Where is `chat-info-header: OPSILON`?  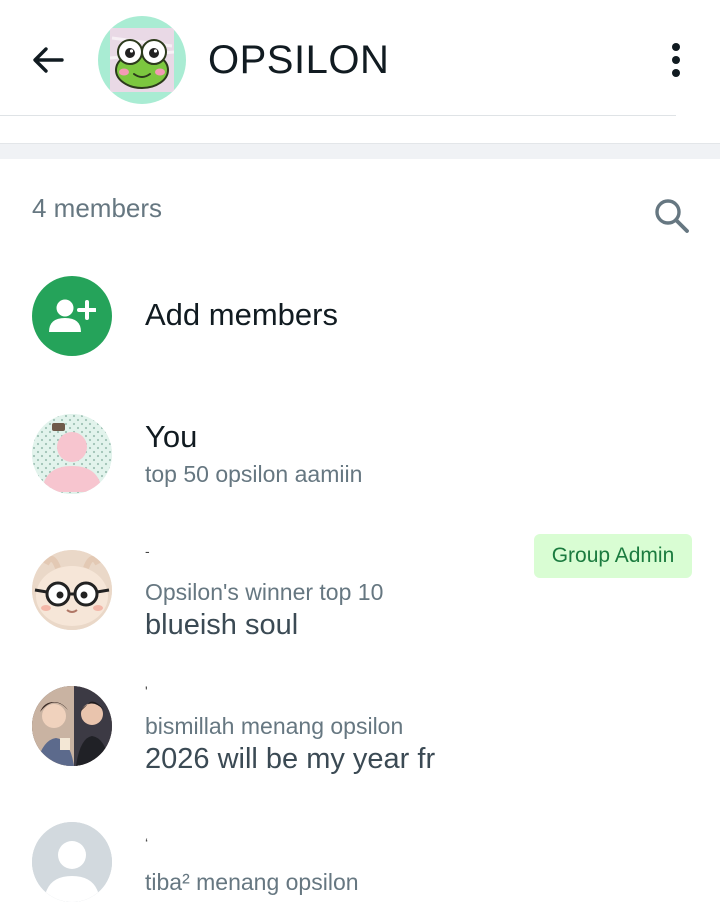 chat-info-header: OPSILON is located at coordinates (360, 58).